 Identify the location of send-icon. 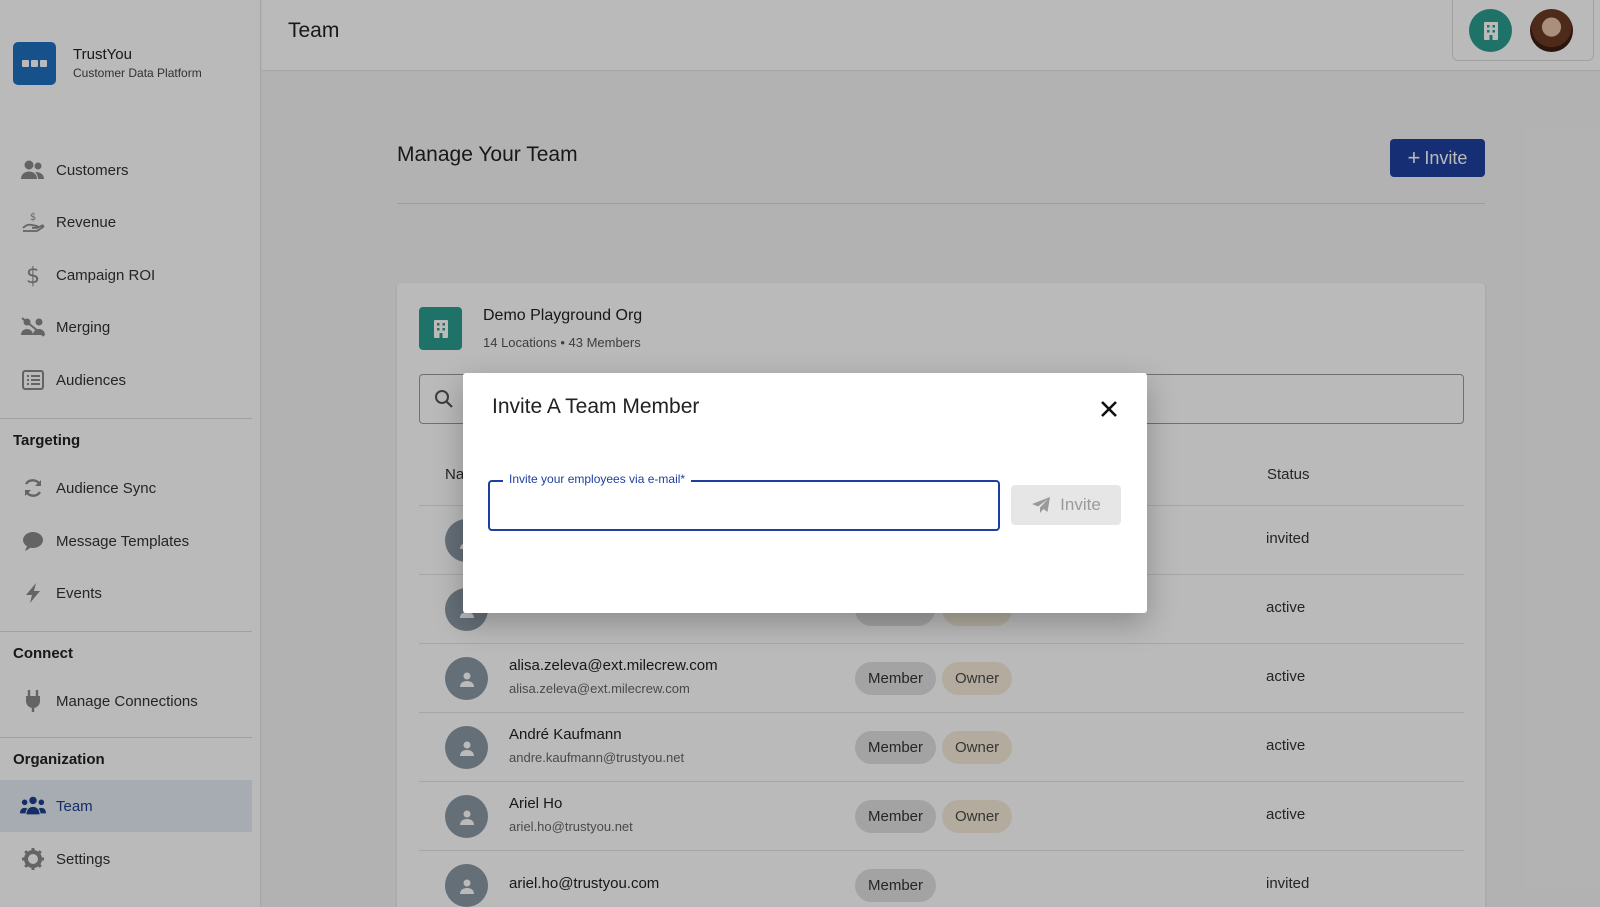
(1041, 505).